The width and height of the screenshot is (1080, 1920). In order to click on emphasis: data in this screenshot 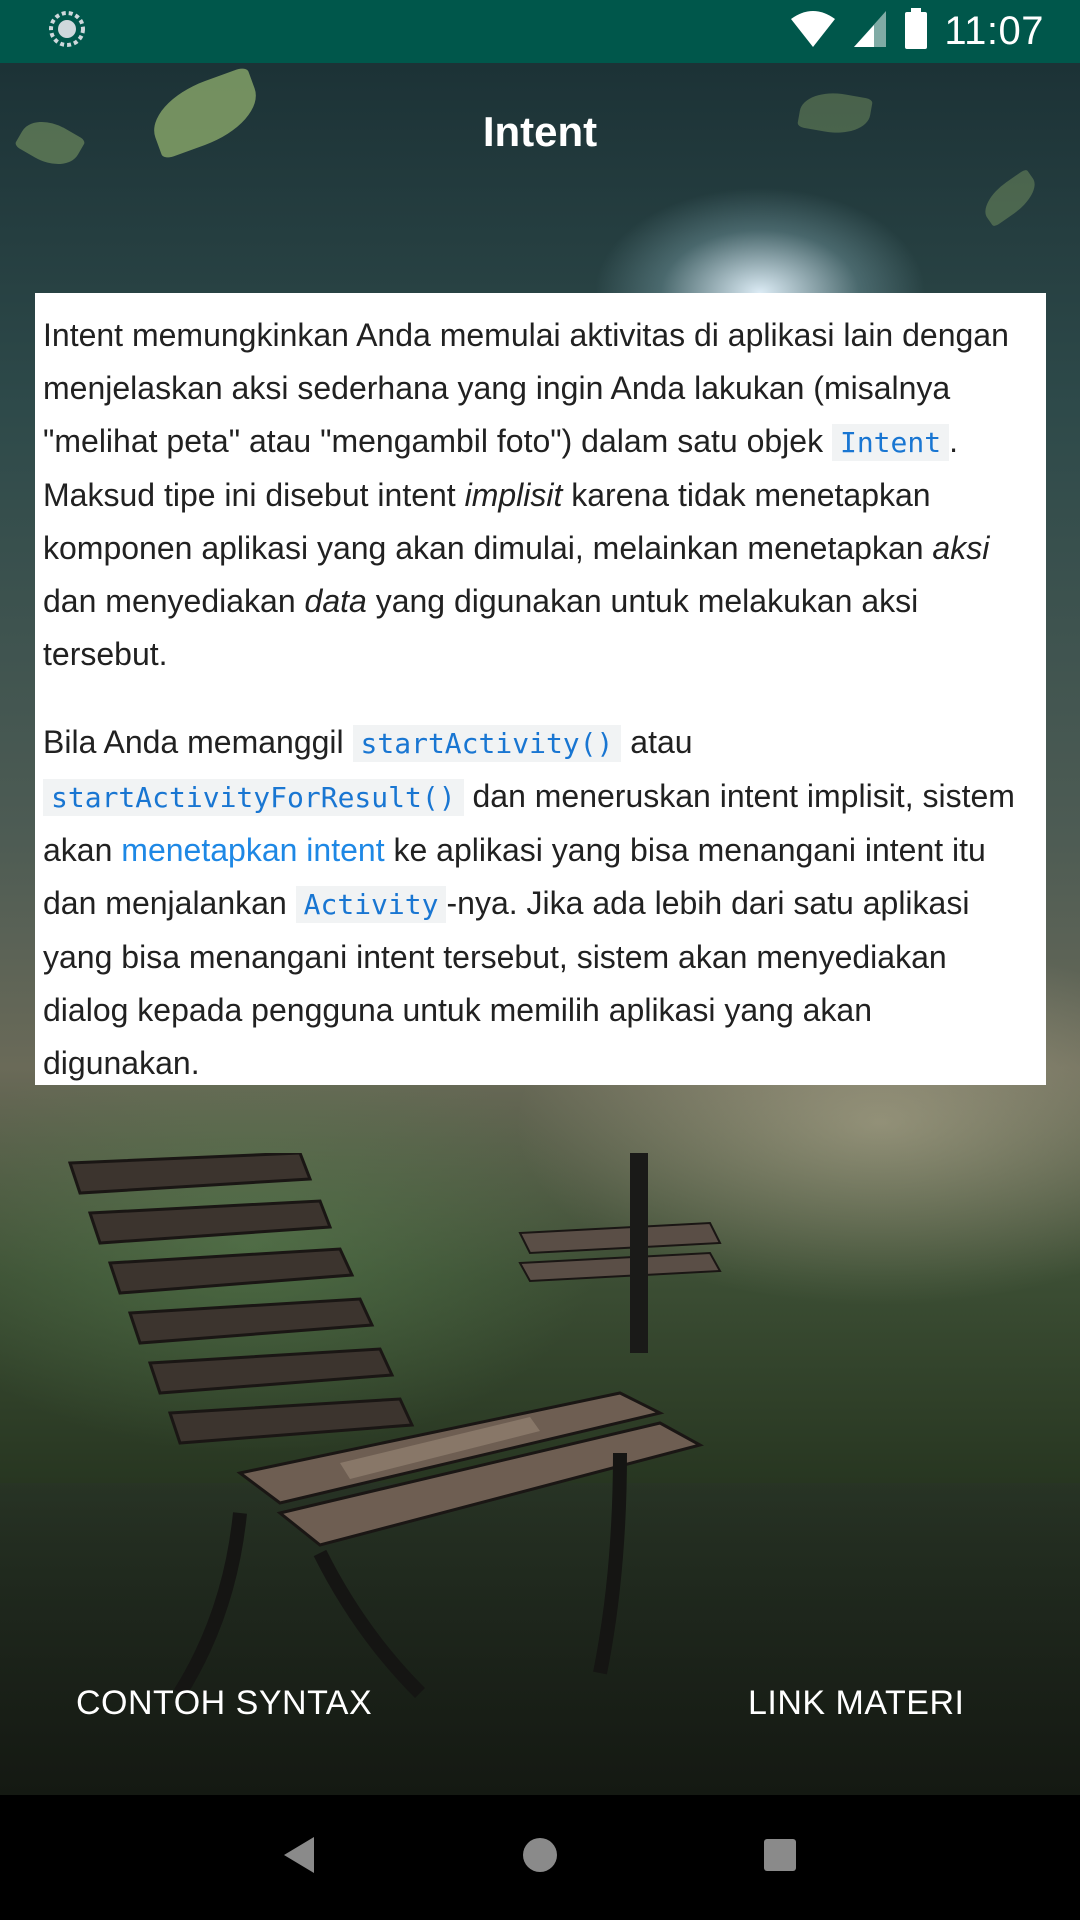, I will do `click(335, 601)`.